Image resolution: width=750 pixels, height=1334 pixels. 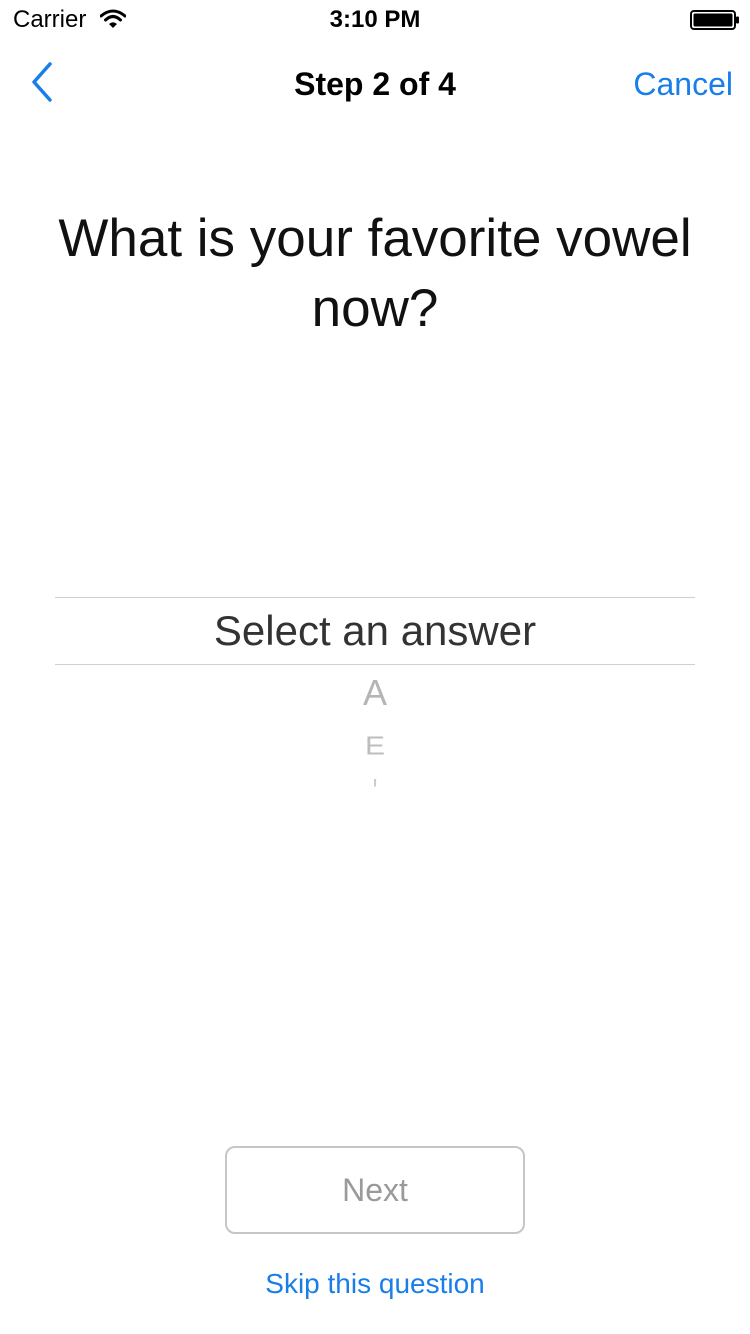 I want to click on status-time: 3:10 PM, so click(x=375, y=19).